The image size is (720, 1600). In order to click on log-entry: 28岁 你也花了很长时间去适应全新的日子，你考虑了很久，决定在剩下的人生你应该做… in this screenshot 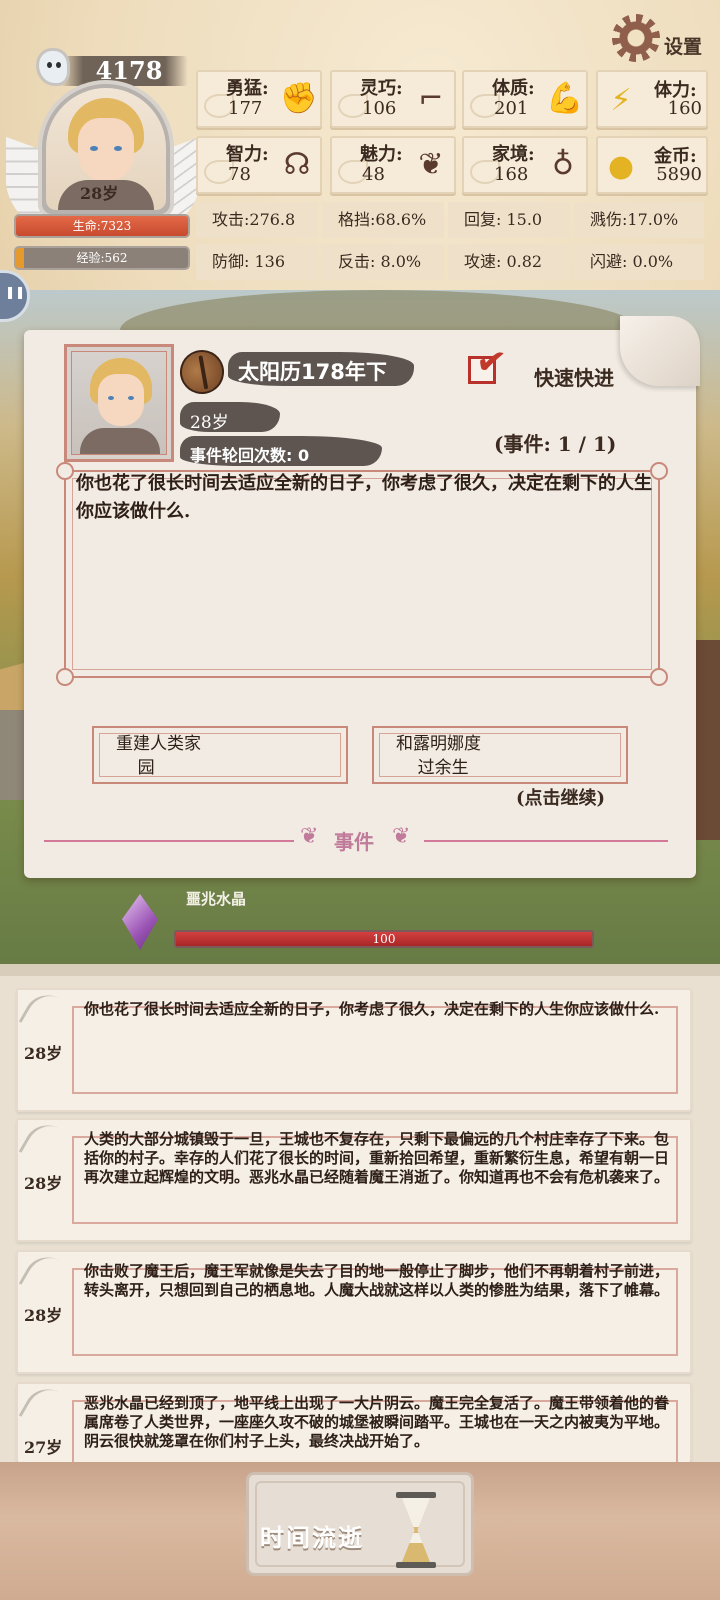, I will do `click(354, 1049)`.